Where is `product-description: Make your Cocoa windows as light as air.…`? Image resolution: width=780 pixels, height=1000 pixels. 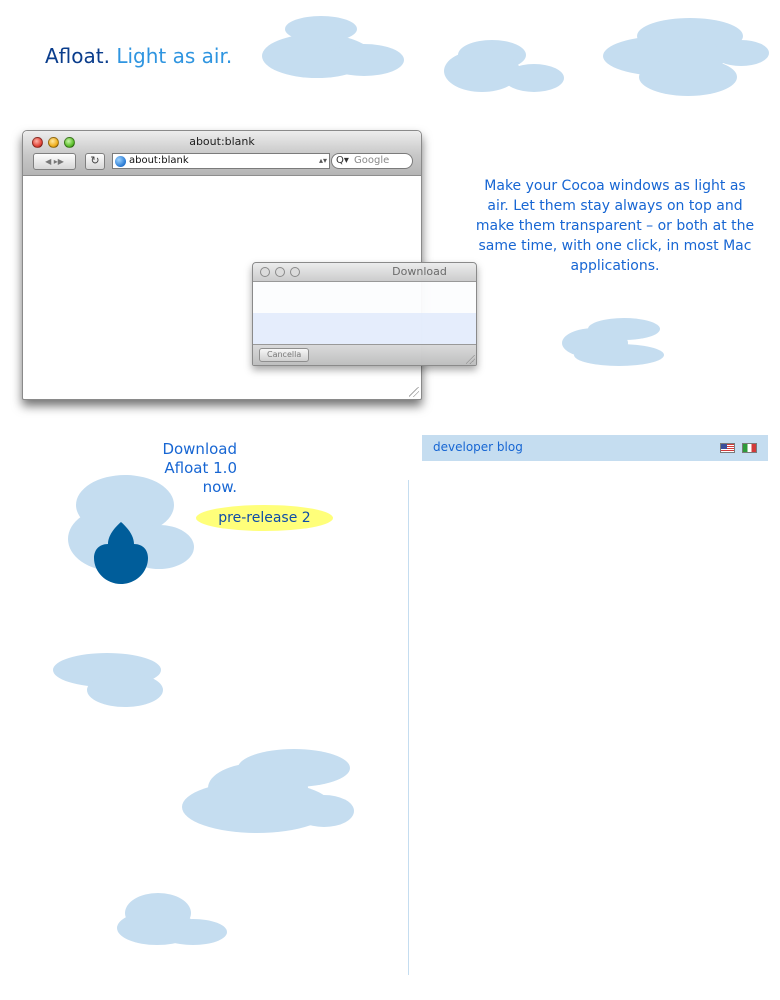
product-description: Make your Cocoa windows as light as air.… is located at coordinates (615, 226).